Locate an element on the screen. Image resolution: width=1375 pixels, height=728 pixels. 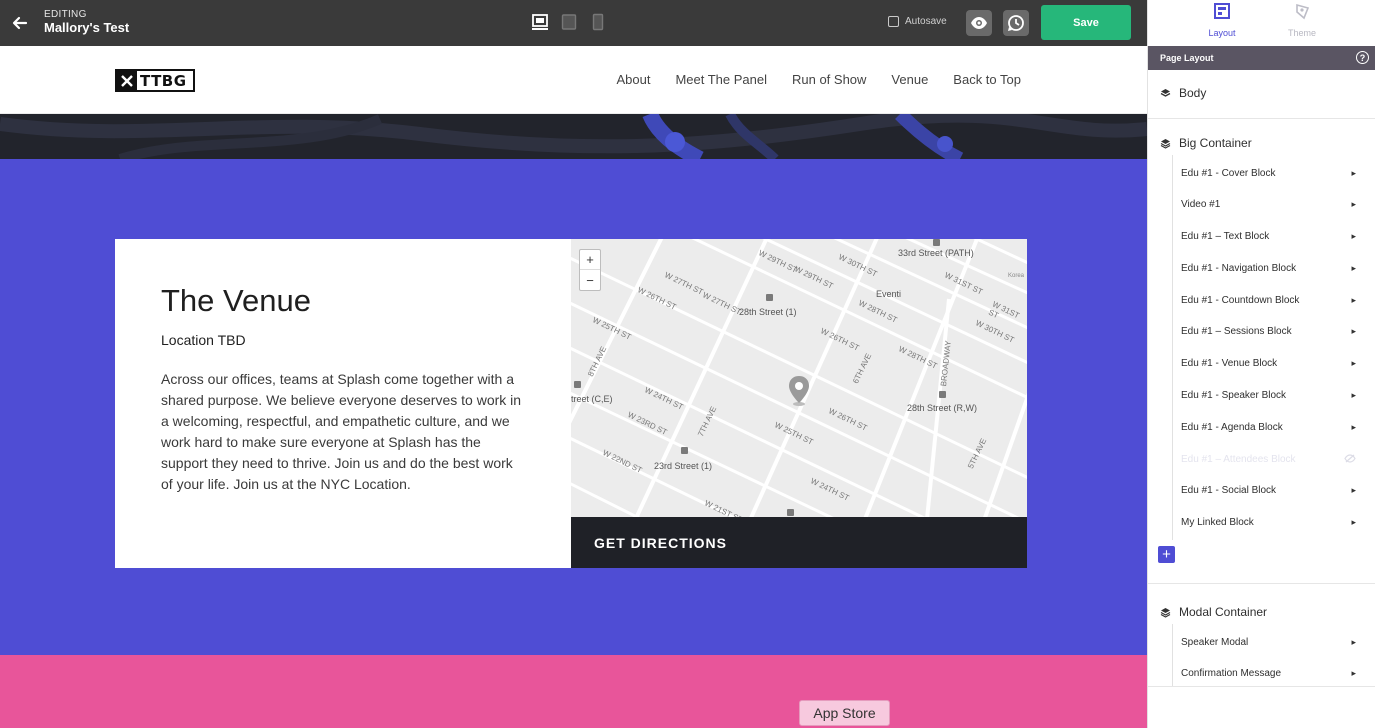
modal-container-label: Modal Container is located at coordinates (1223, 612).